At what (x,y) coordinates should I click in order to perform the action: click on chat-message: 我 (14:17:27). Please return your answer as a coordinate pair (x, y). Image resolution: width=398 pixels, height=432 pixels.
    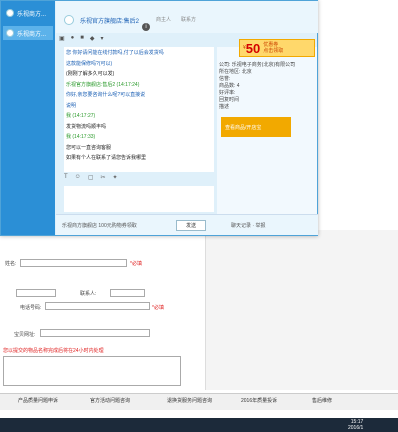
    Looking at the image, I should click on (81, 116).